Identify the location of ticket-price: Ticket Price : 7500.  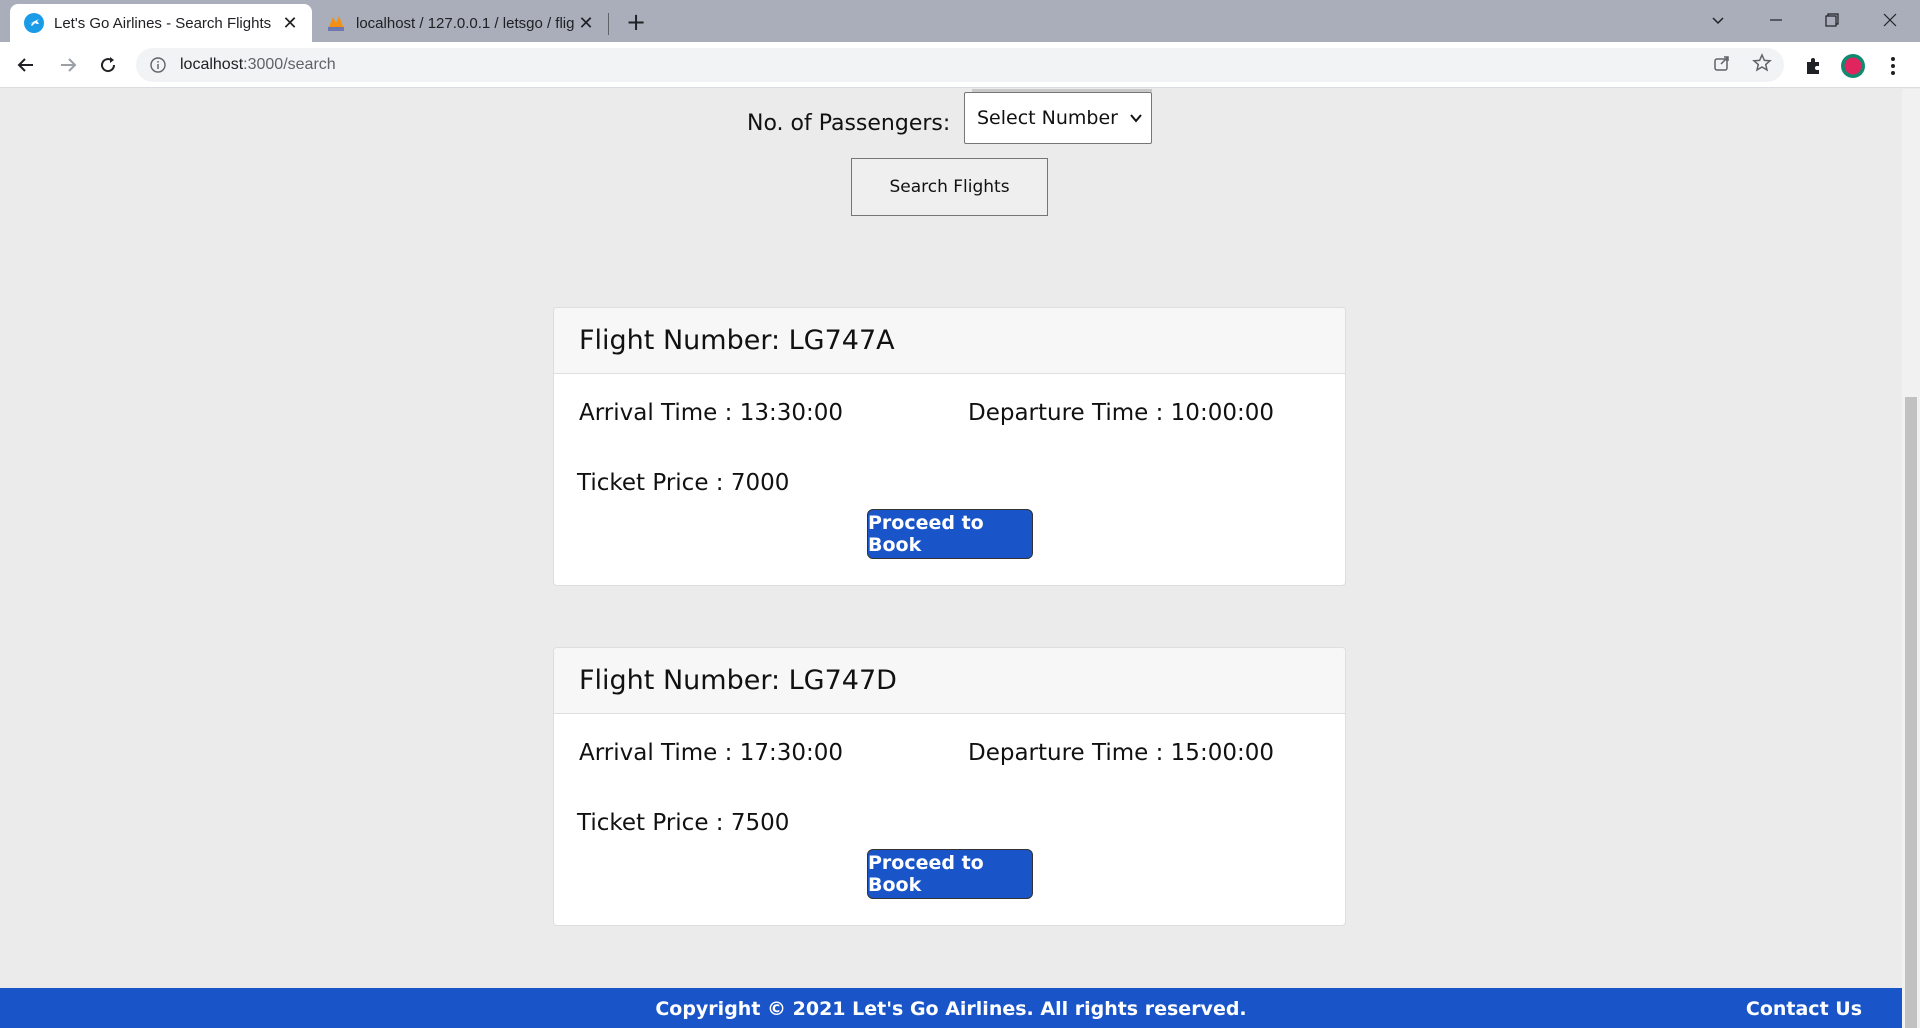
(683, 823).